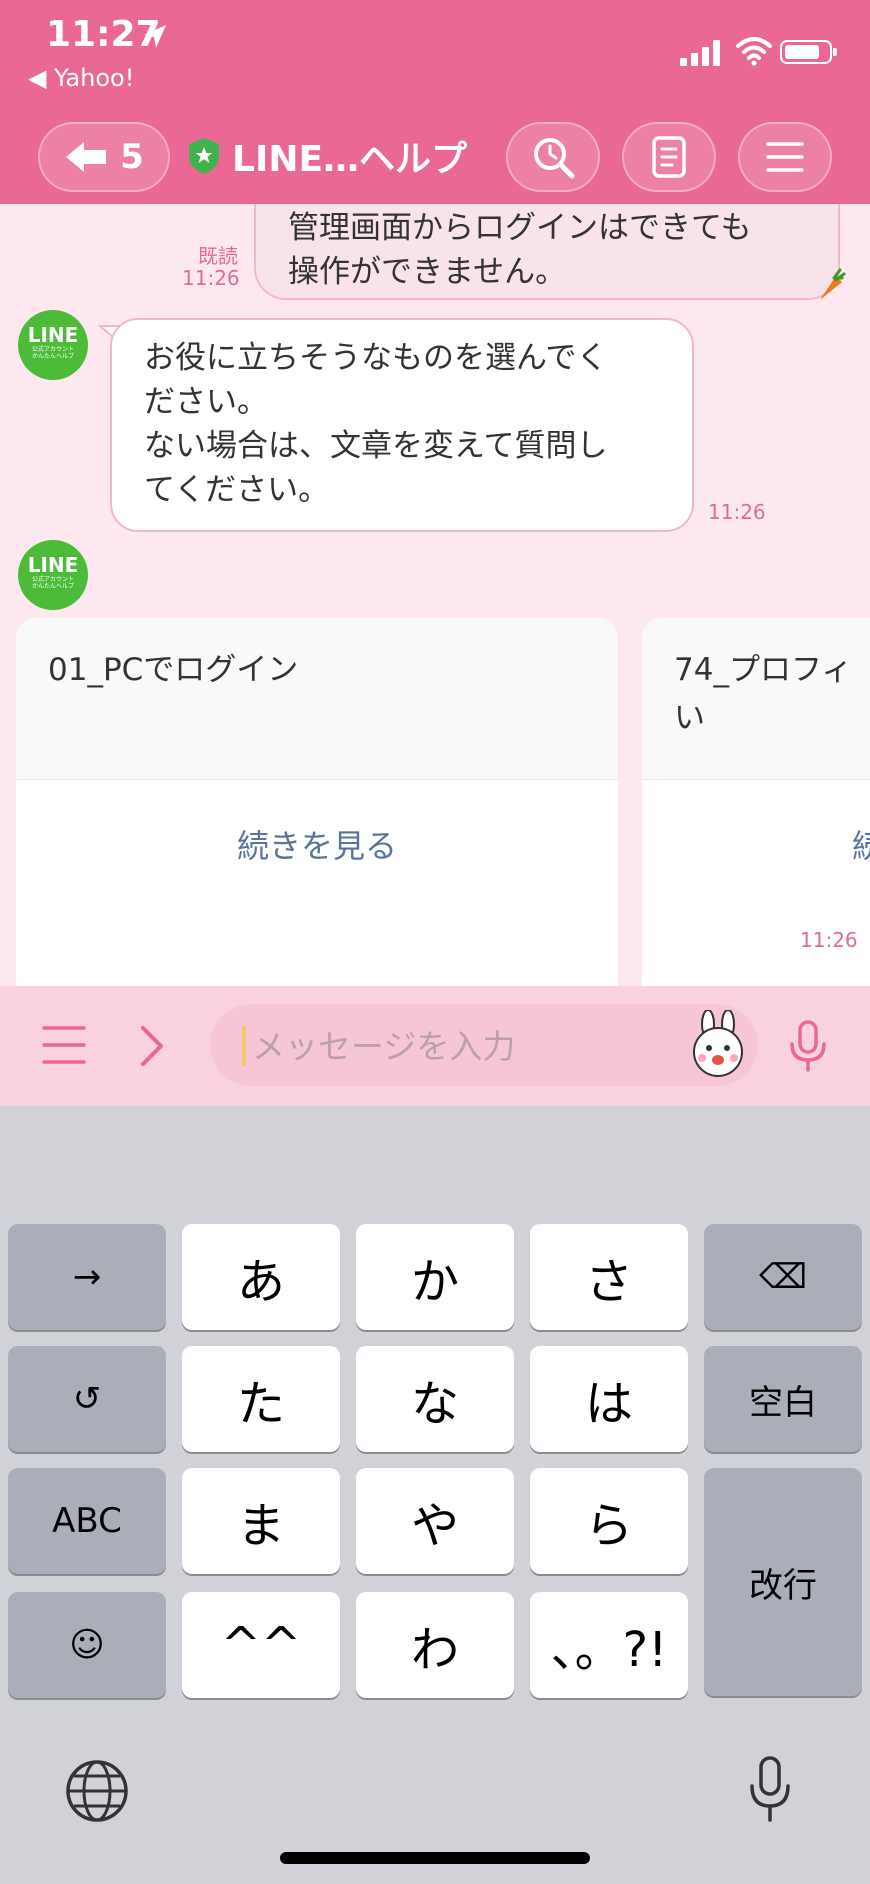 The height and width of the screenshot is (1884, 870). I want to click on back-button: 5, so click(104, 157).